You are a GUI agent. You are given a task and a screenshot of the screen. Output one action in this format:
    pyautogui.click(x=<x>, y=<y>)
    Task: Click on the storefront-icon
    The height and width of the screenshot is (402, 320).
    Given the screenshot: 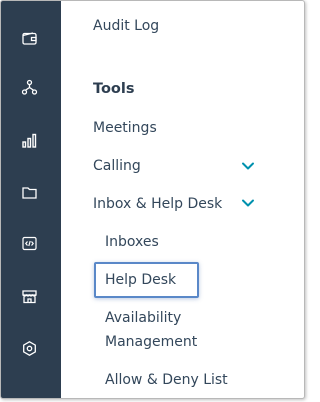 What is the action you would take?
    pyautogui.click(x=29, y=296)
    